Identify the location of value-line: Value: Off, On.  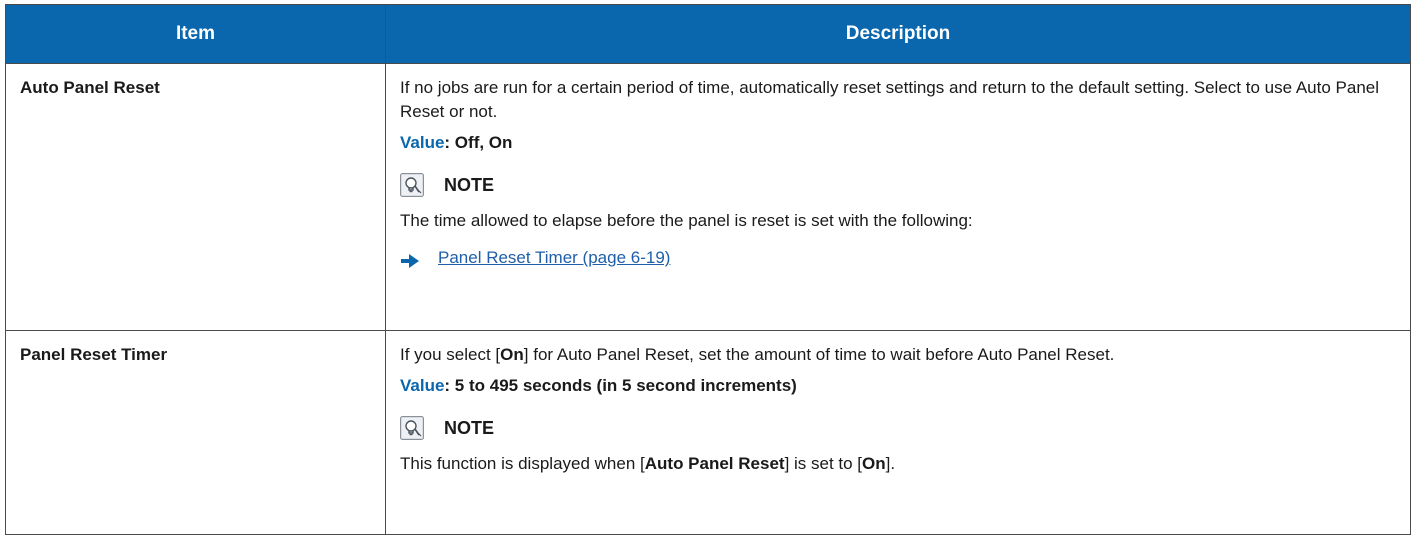
(899, 143).